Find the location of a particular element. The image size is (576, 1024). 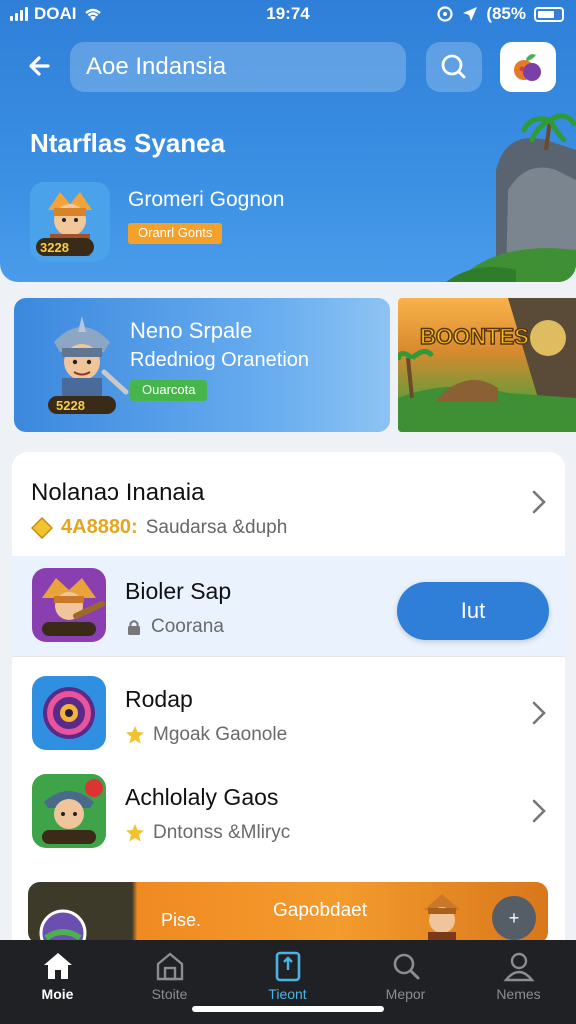

knight-icon: 5228 is located at coordinates (88, 365).